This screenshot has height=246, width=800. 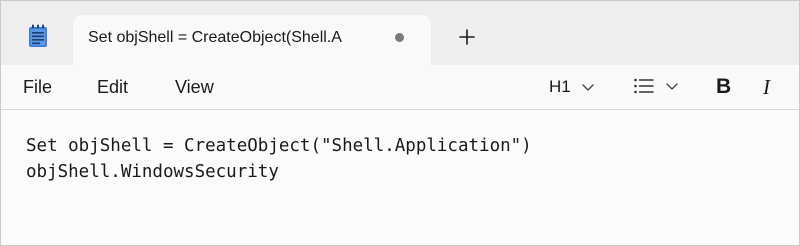 I want to click on italic-icon: I, so click(x=766, y=87).